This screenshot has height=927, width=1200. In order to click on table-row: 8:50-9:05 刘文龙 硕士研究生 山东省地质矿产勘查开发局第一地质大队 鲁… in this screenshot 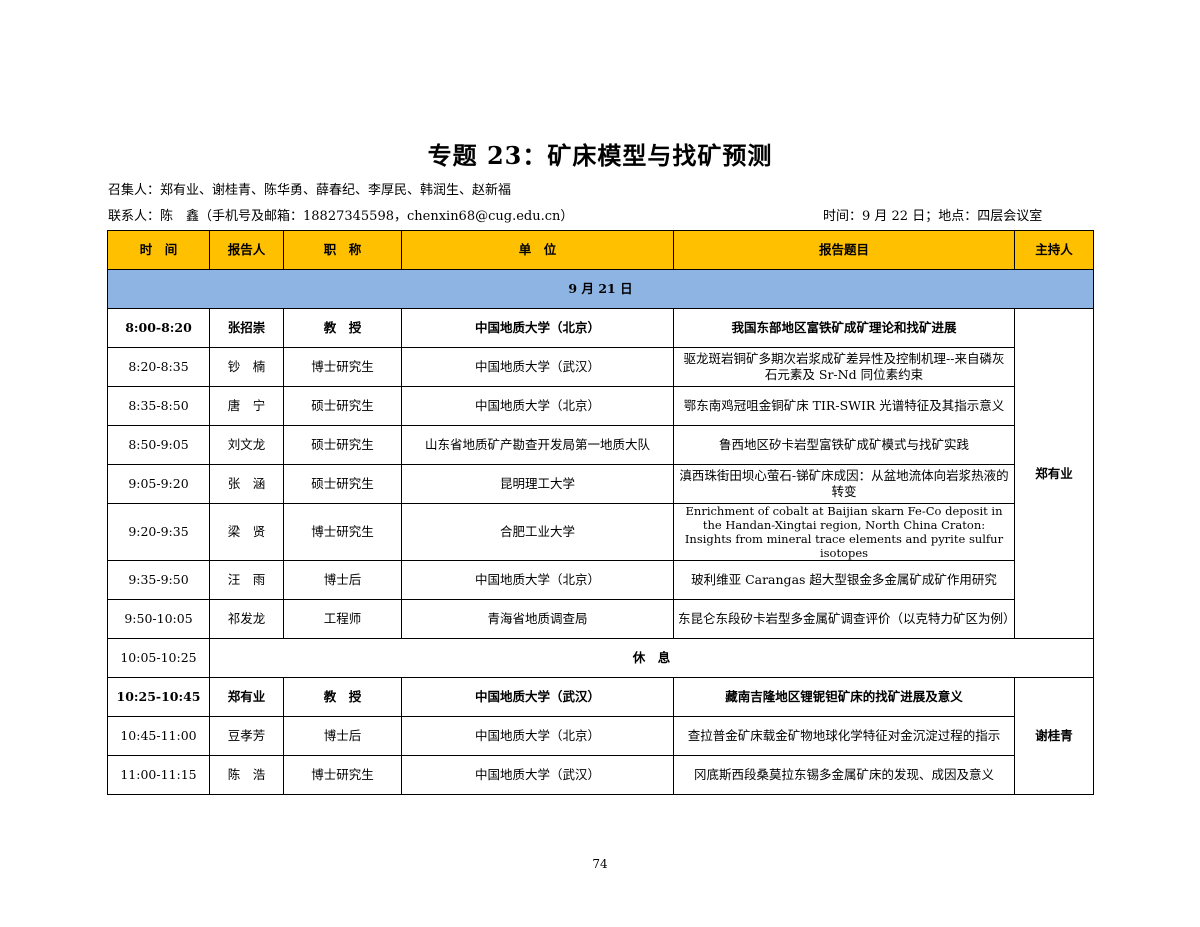, I will do `click(600, 445)`.